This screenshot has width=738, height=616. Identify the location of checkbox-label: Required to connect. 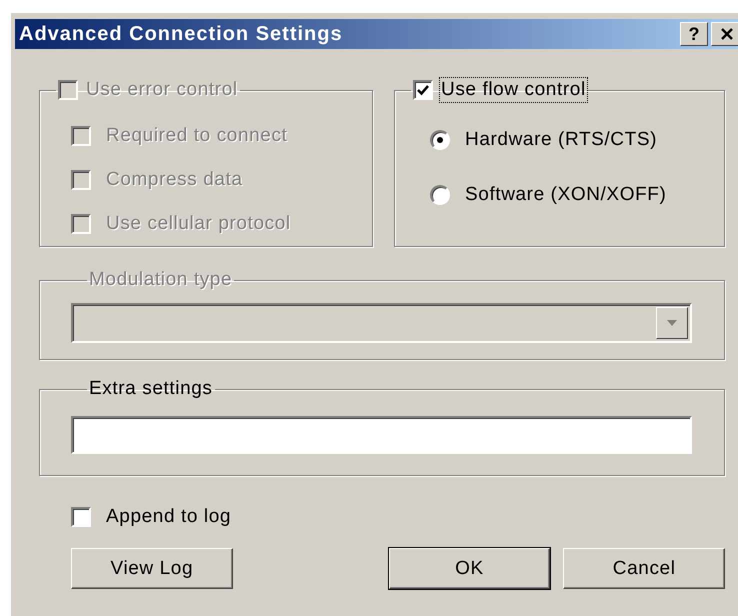
(197, 136).